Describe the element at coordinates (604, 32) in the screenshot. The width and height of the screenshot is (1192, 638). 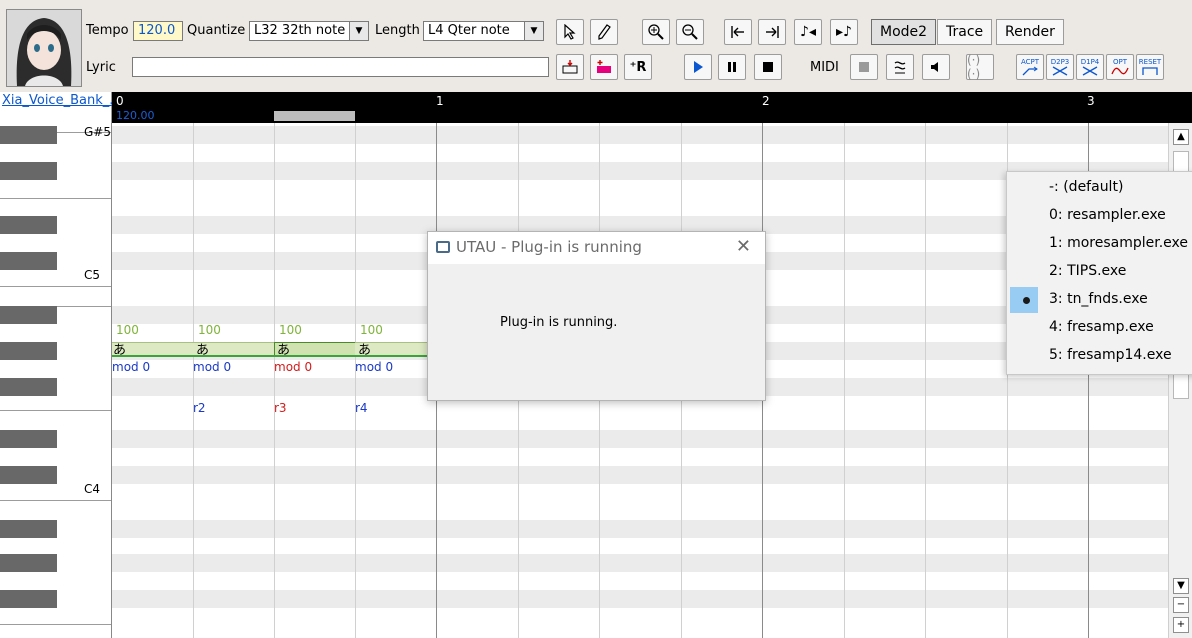
I see `pencil-tool-button` at that location.